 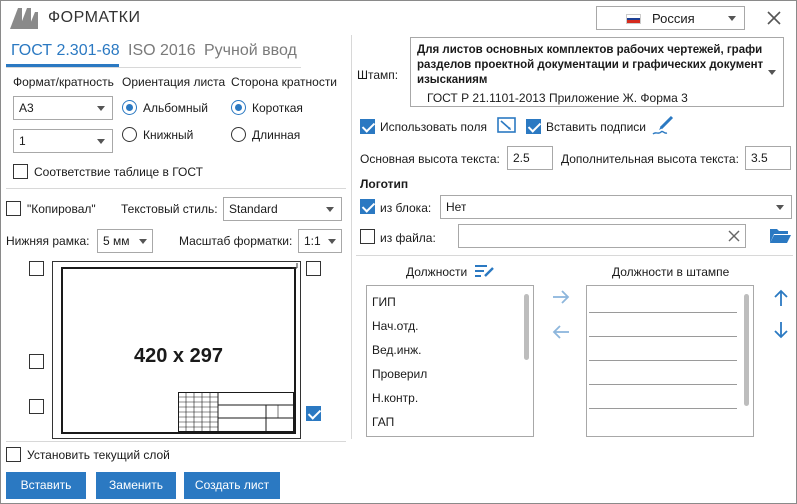 I want to click on signature-pen-icon, so click(x=664, y=125).